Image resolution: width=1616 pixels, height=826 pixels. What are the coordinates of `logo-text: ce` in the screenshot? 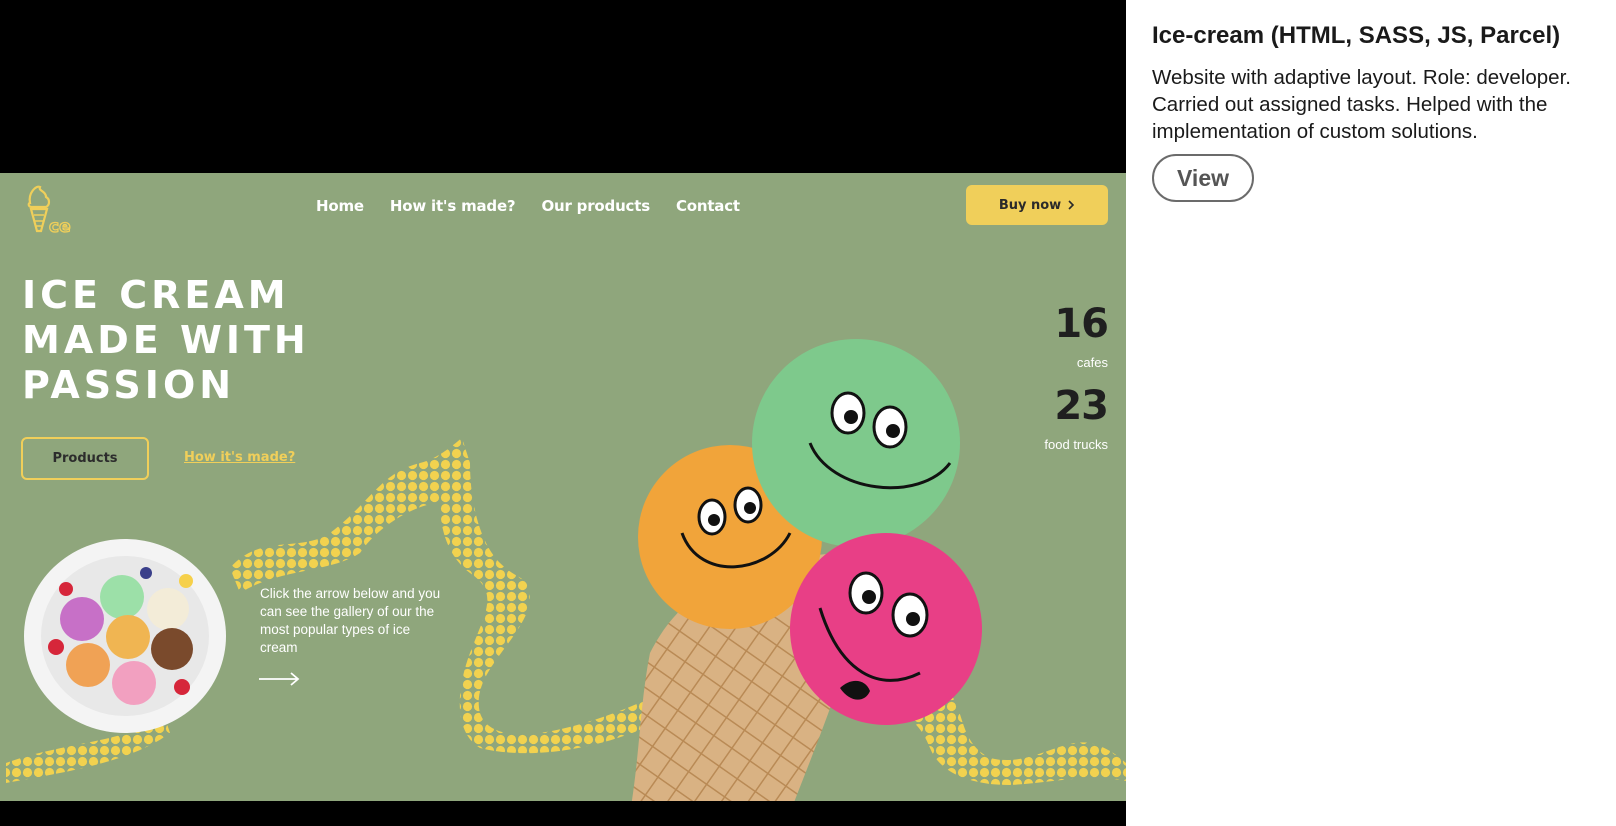 It's located at (60, 227).